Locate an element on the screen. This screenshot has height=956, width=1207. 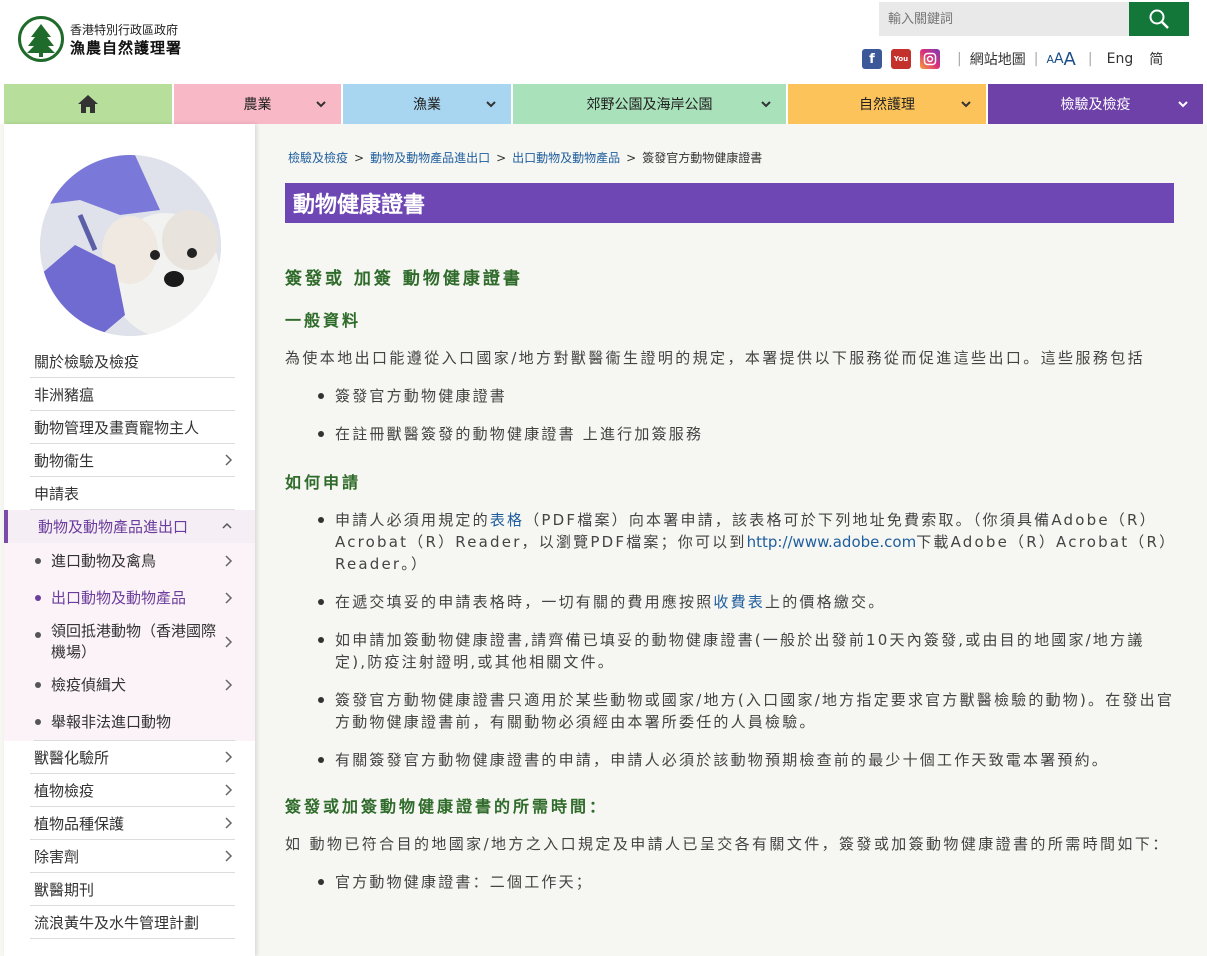
instagram-icon is located at coordinates (930, 59).